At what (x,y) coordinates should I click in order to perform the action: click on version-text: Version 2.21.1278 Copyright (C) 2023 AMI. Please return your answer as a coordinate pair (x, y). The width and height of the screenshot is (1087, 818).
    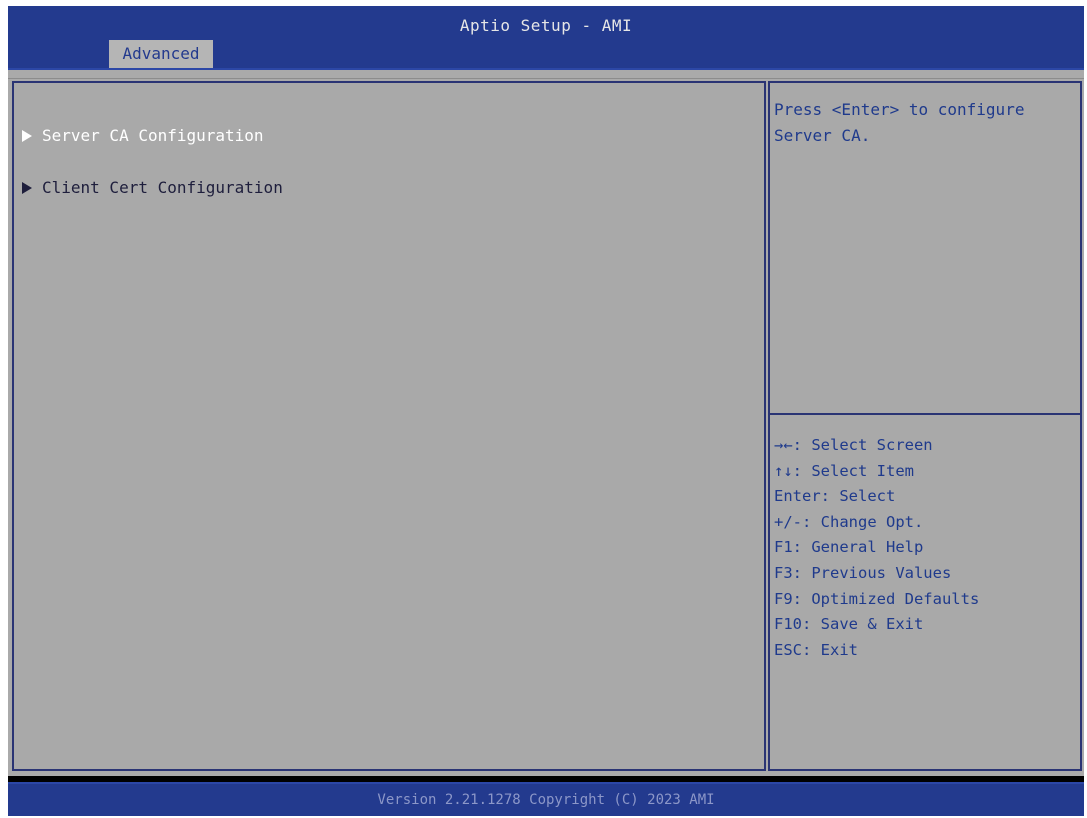
    Looking at the image, I should click on (546, 800).